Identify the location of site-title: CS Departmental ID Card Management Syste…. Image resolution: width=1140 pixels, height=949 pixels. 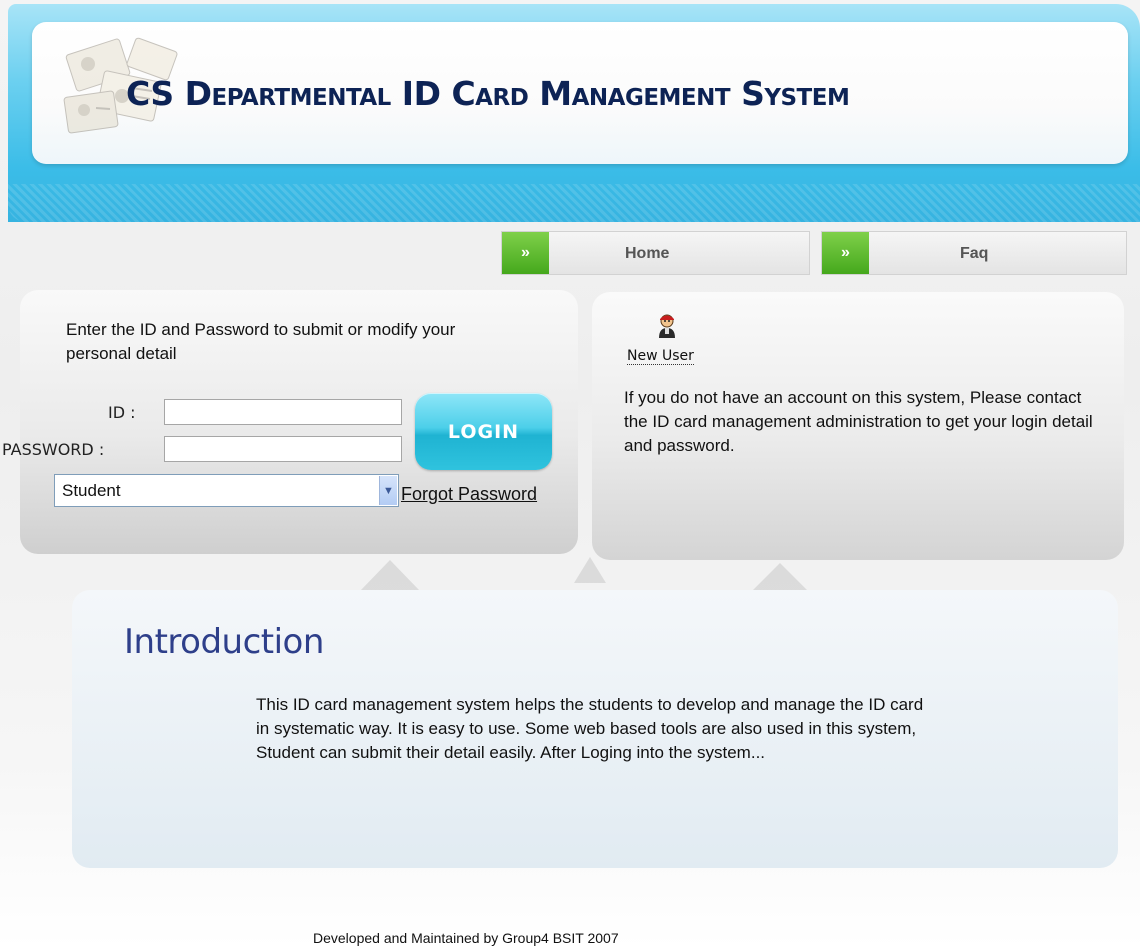
(488, 93).